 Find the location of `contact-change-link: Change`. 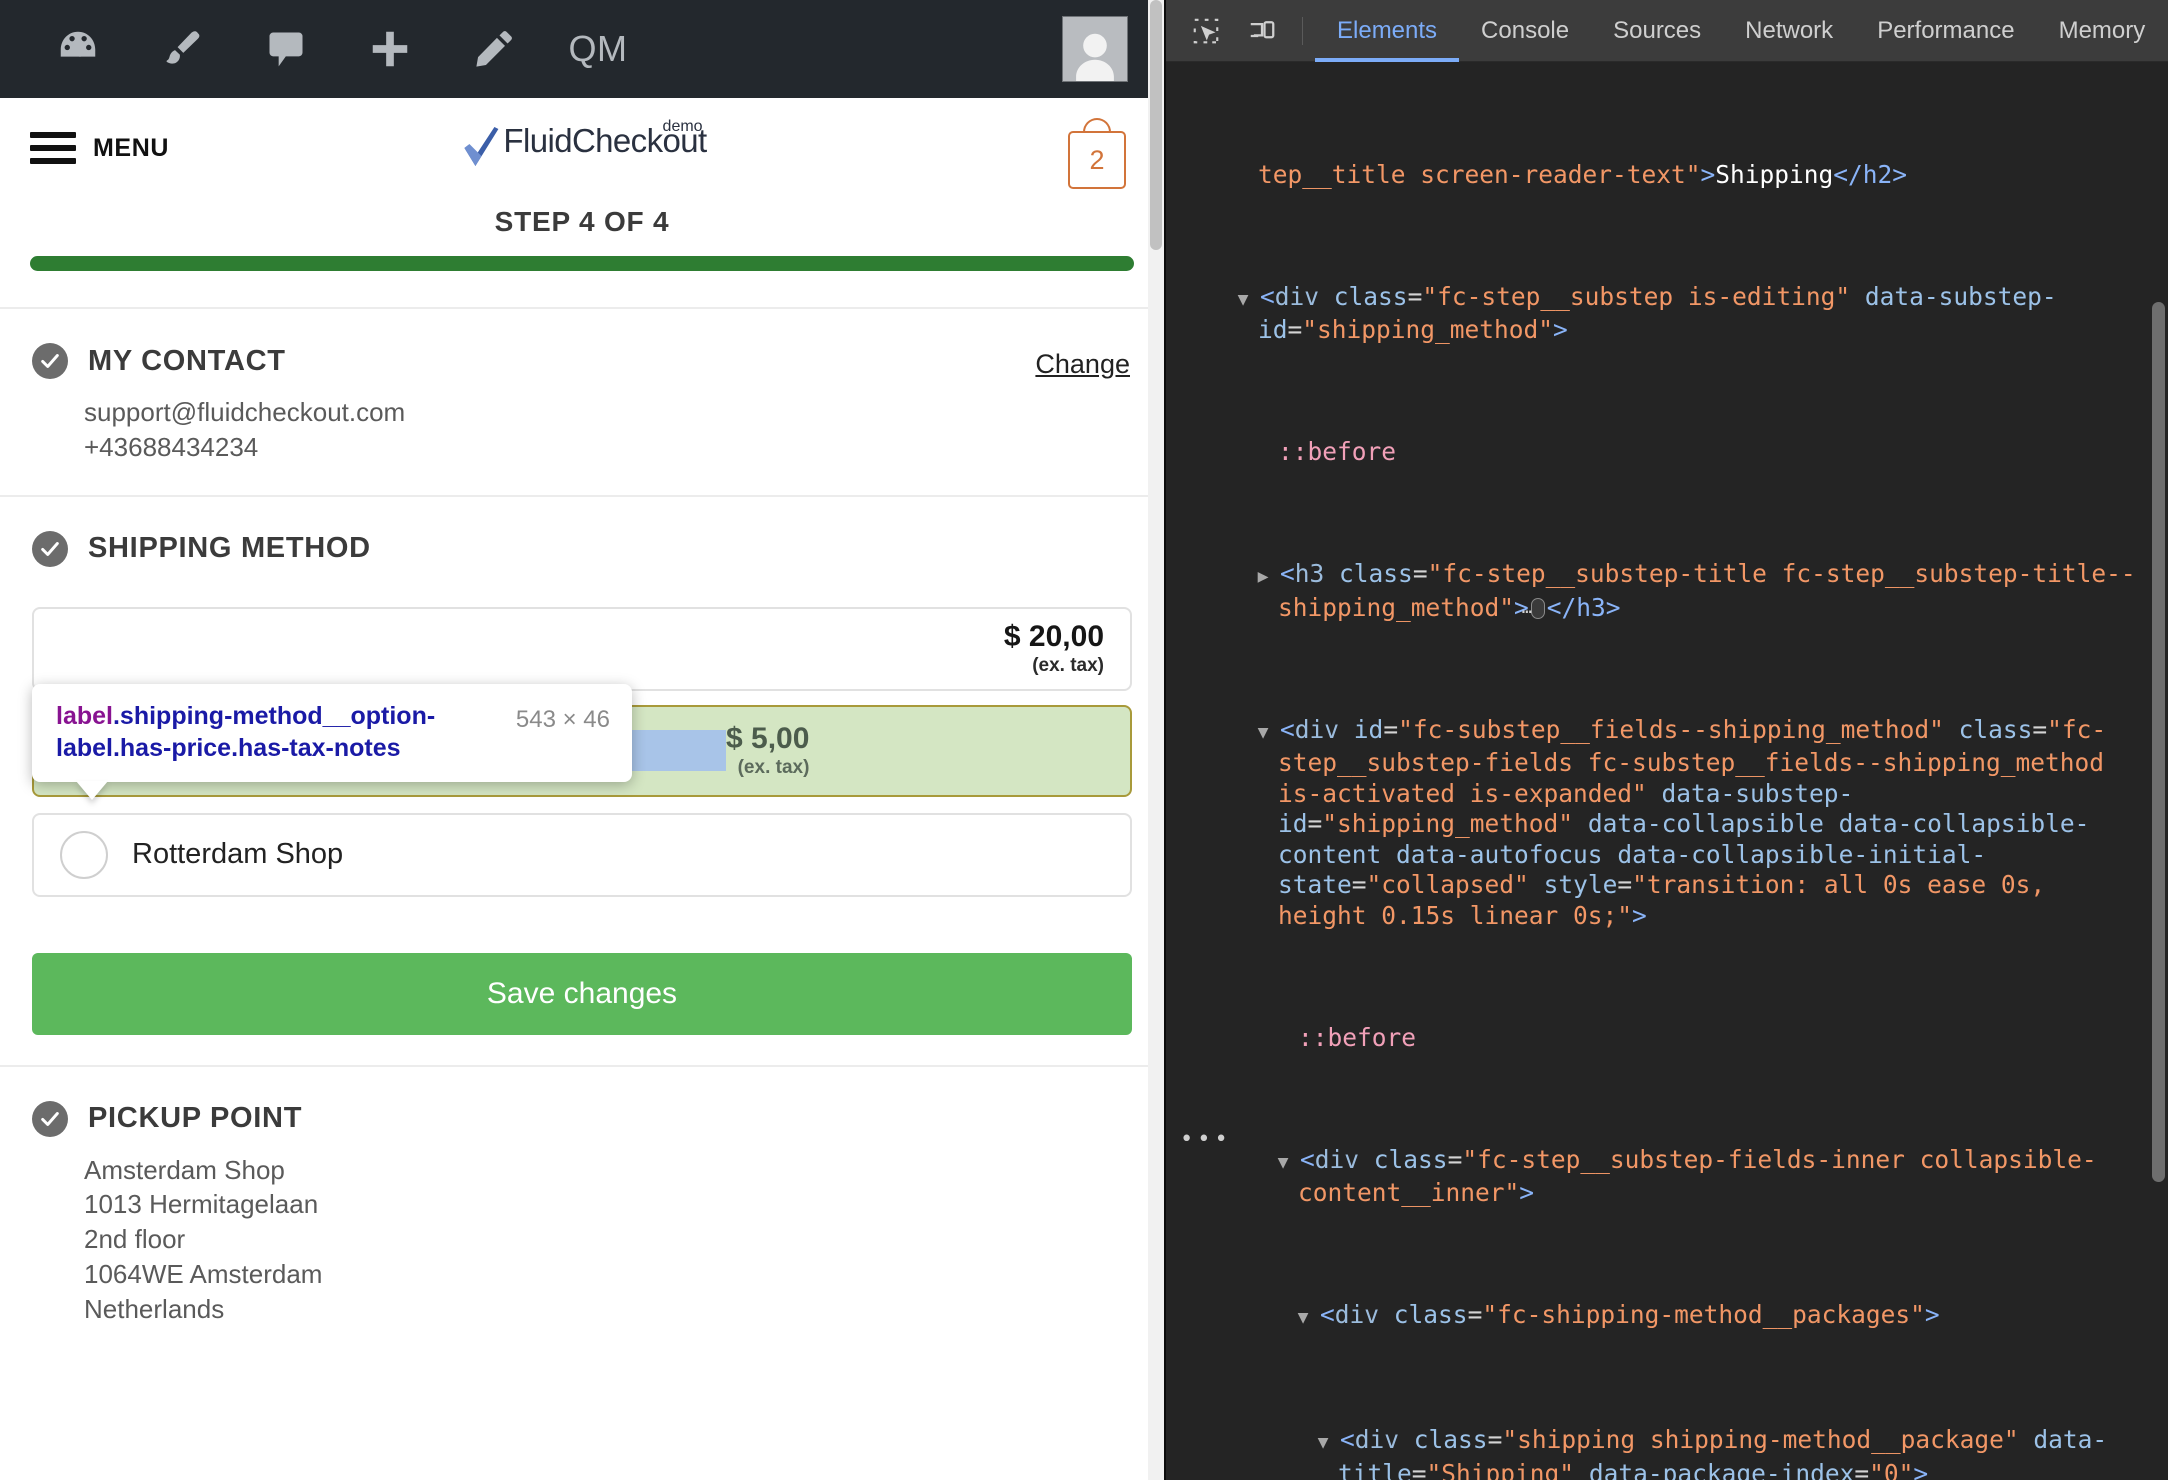

contact-change-link: Change is located at coordinates (1082, 364).